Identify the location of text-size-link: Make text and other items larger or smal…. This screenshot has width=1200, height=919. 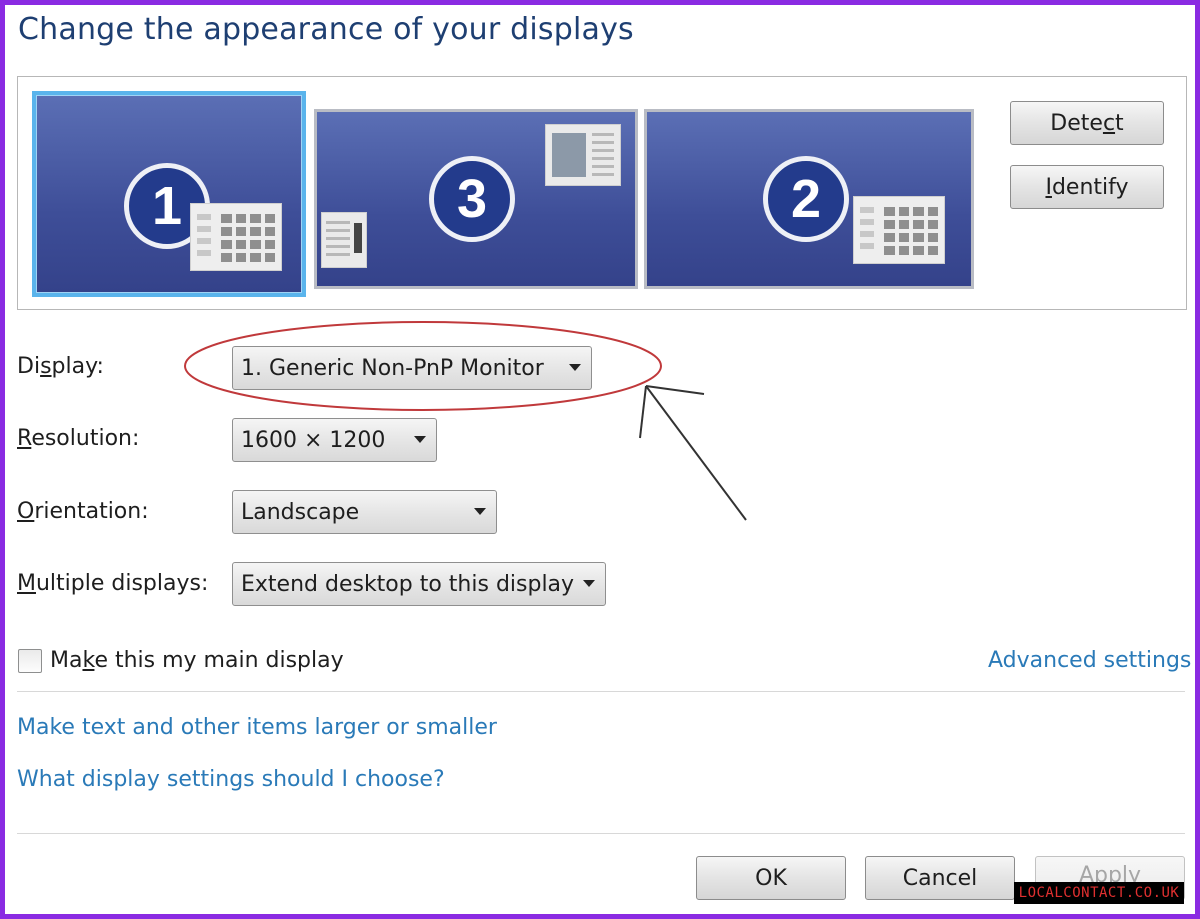
(257, 727).